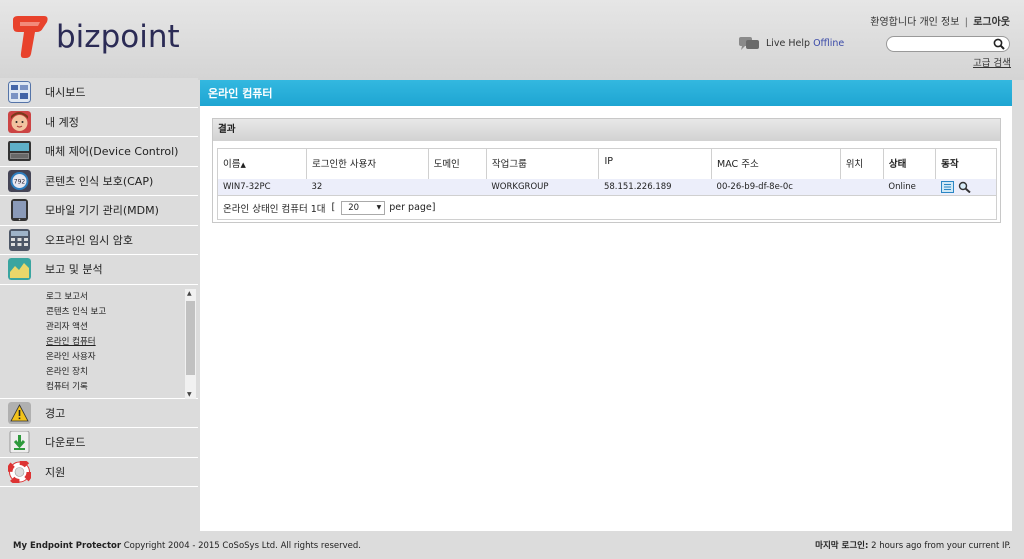 The width and height of the screenshot is (1024, 559). What do you see at coordinates (74, 270) in the screenshot?
I see `sidebar-item-label: 보고 및 분석` at bounding box center [74, 270].